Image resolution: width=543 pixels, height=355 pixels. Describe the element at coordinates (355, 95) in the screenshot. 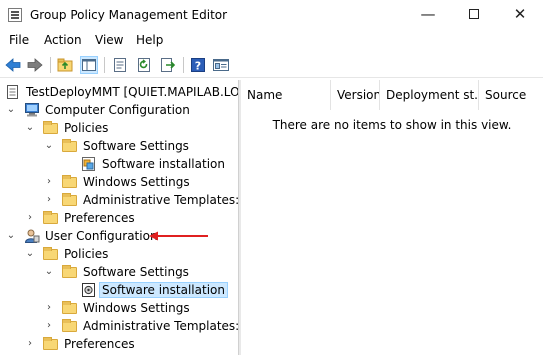

I see `column-header-version: Version` at that location.